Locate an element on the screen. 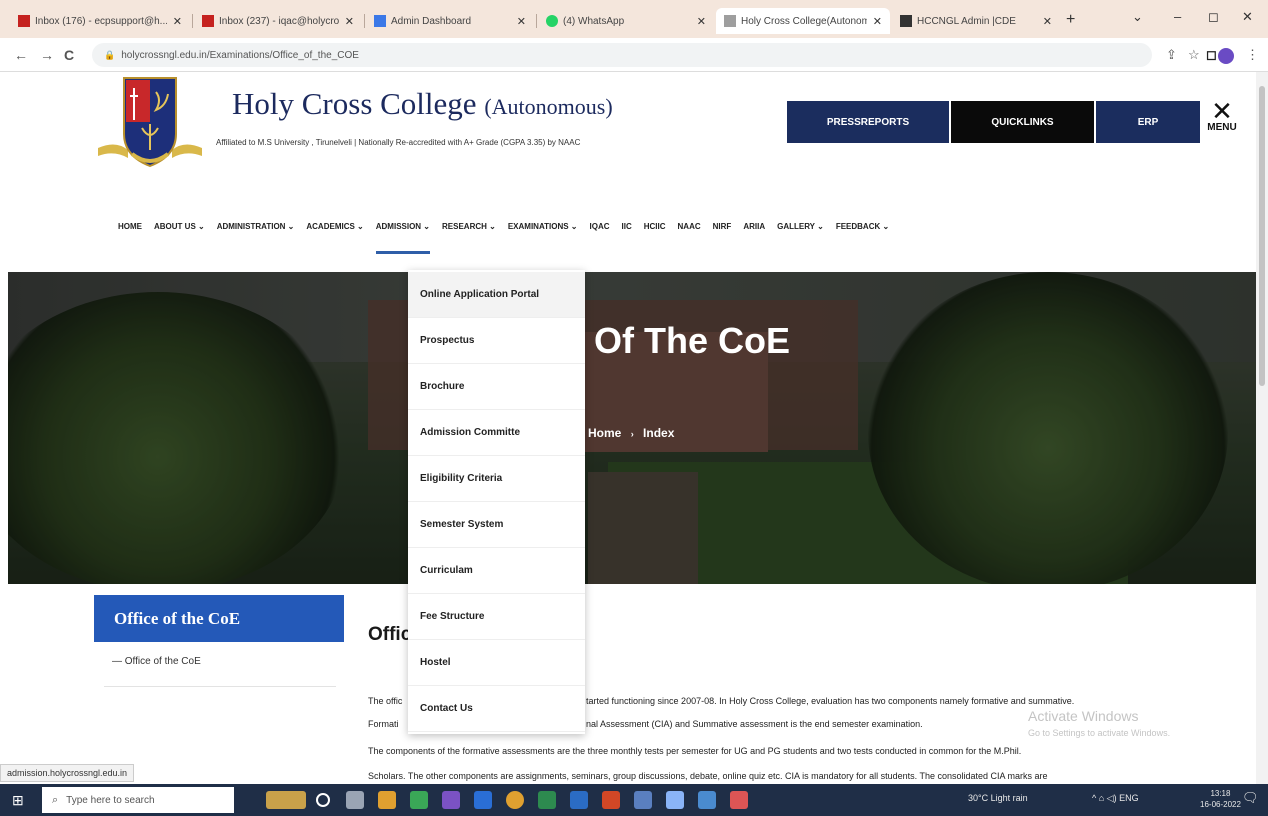  search-placeholder: Type here to search is located at coordinates (110, 800).